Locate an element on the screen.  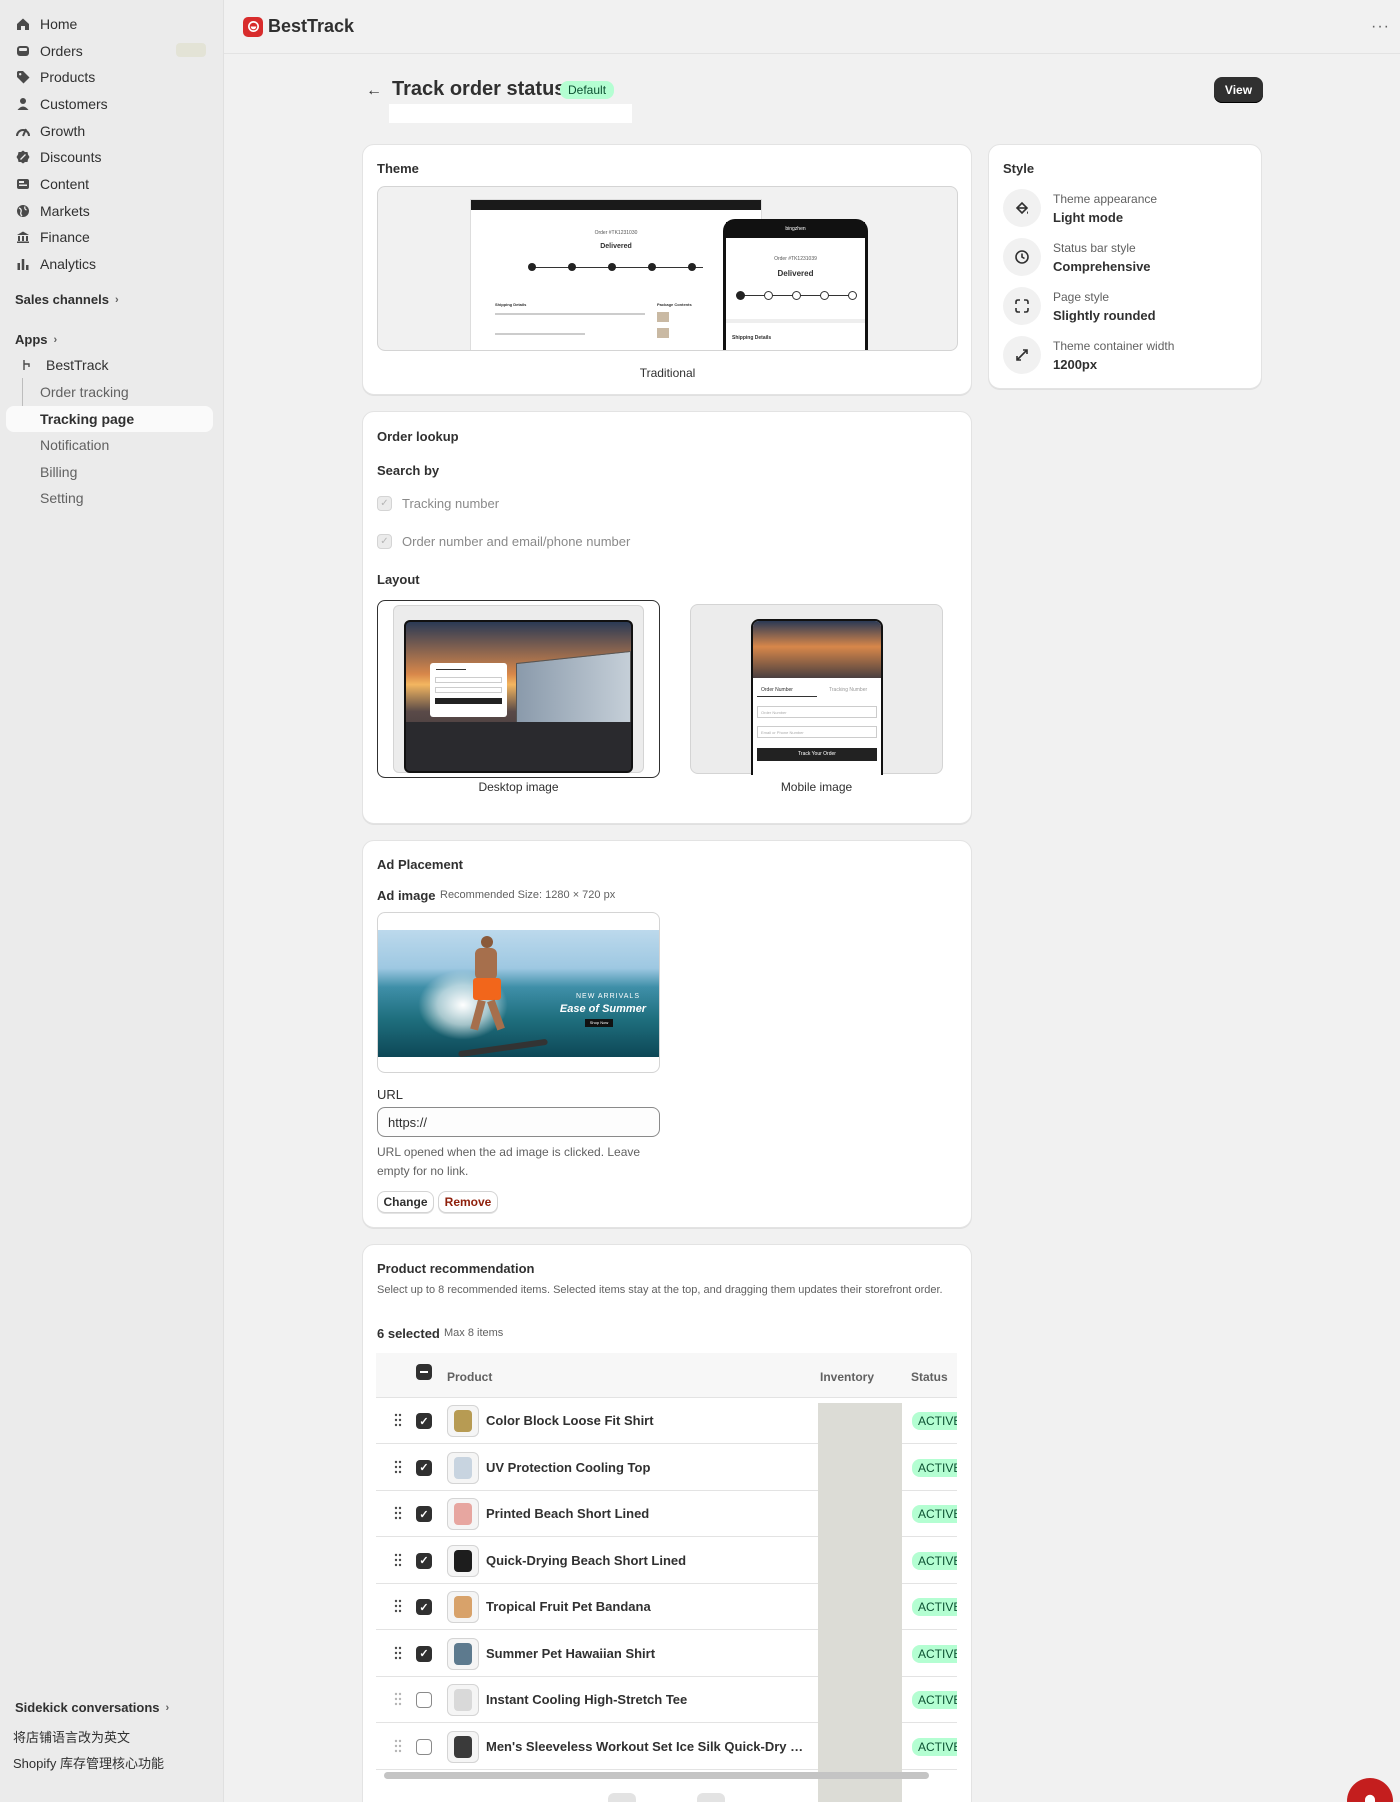
sub-tracking-page: Tracking page is located at coordinates (109, 419).